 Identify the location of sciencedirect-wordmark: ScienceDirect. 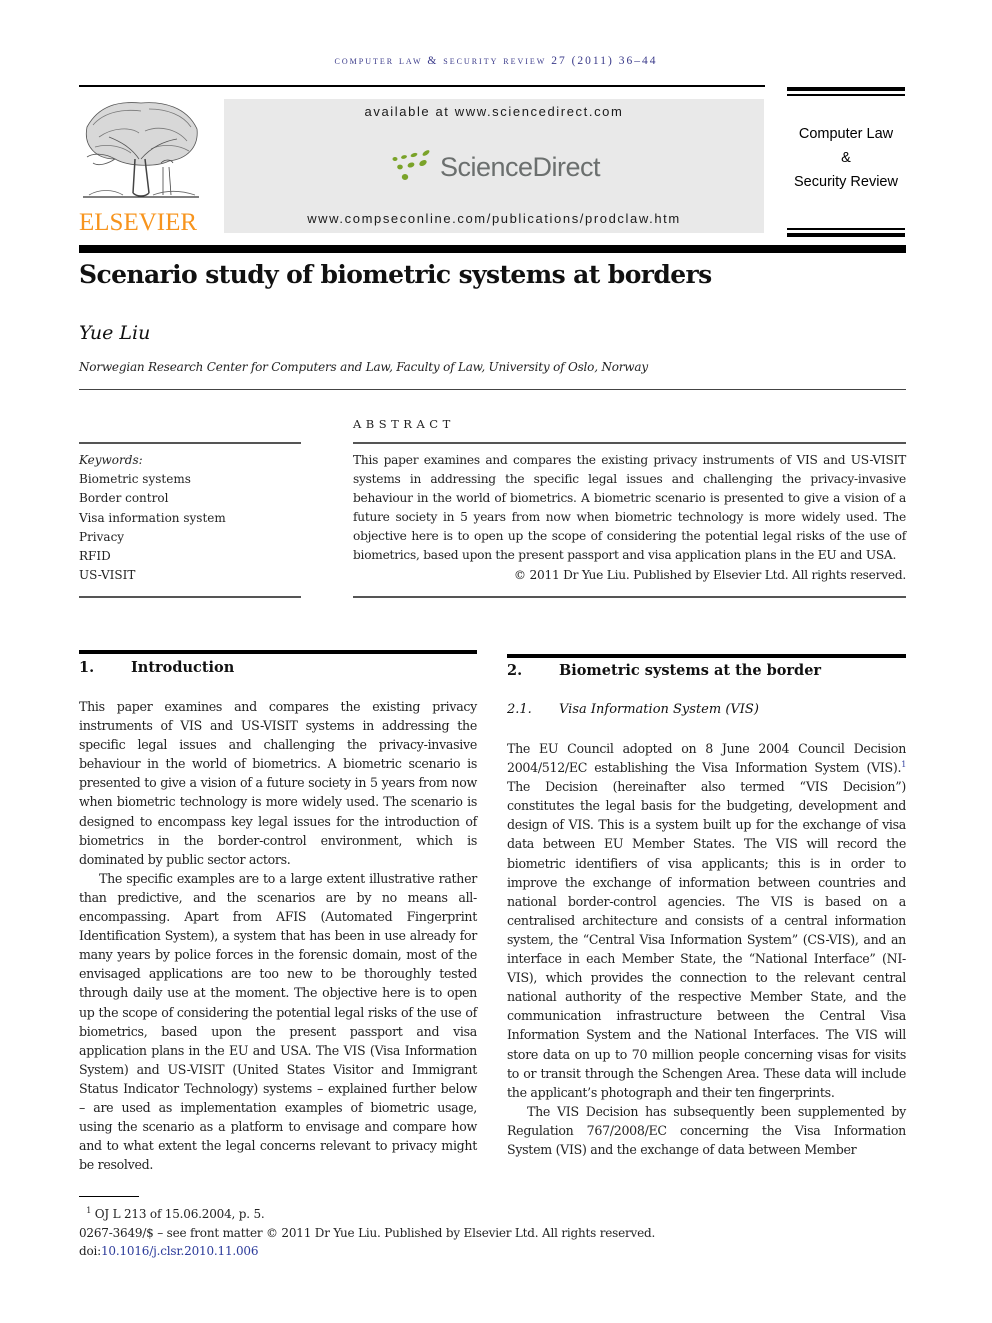
(520, 167).